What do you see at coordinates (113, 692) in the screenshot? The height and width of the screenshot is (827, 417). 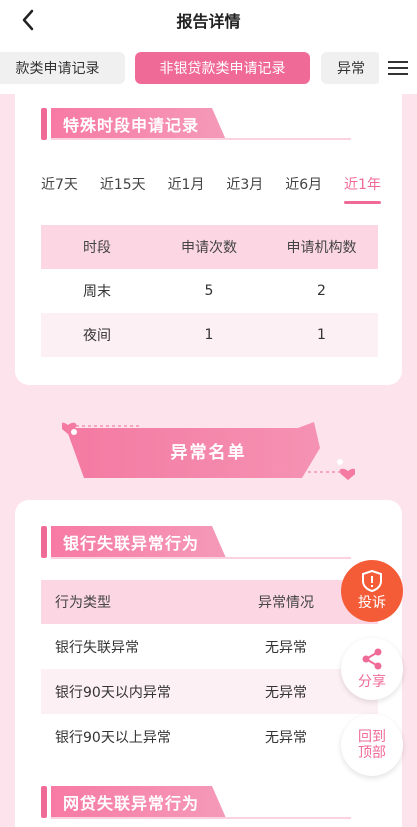 I see `table-cell: 银行90天以内异常` at bounding box center [113, 692].